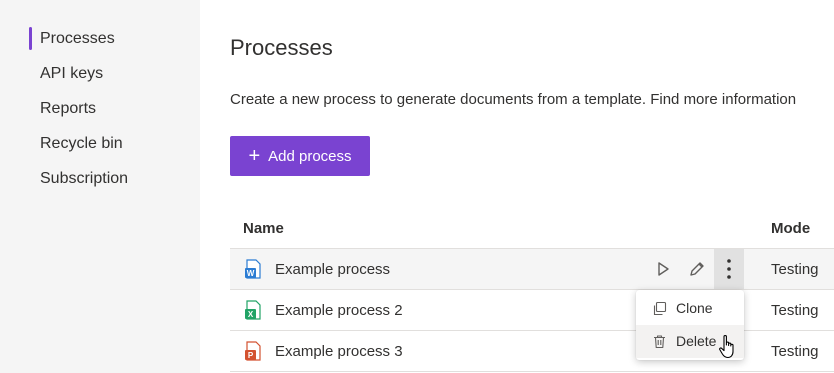  Describe the element at coordinates (310, 156) in the screenshot. I see `add-process-label: Add process` at that location.